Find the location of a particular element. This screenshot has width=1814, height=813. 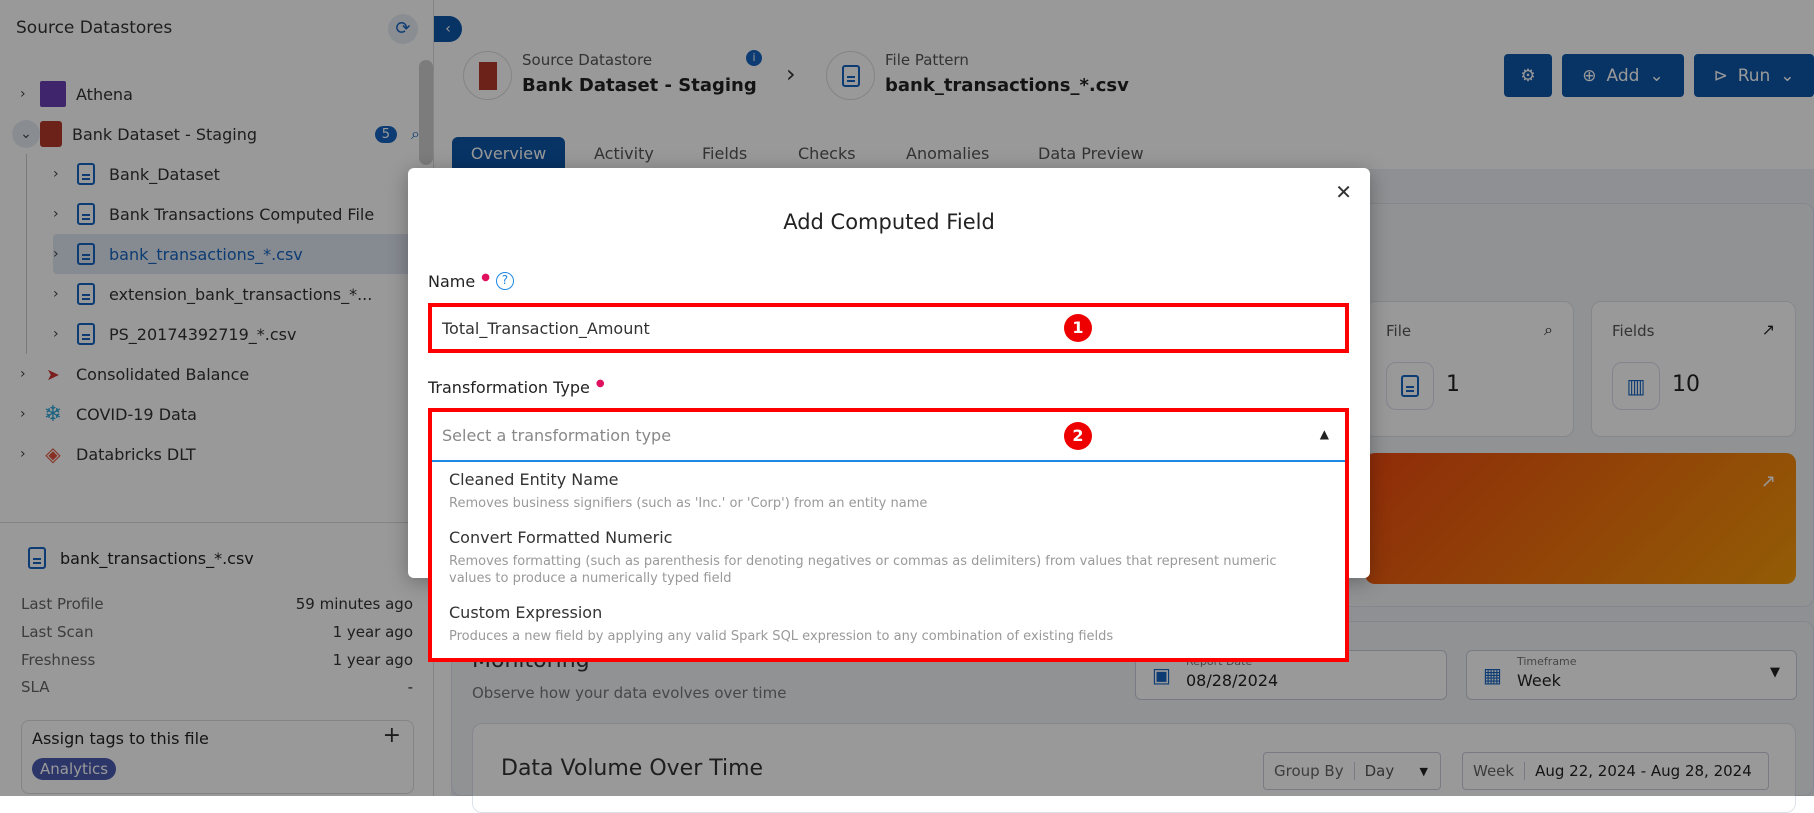

name-input is located at coordinates (888, 328).